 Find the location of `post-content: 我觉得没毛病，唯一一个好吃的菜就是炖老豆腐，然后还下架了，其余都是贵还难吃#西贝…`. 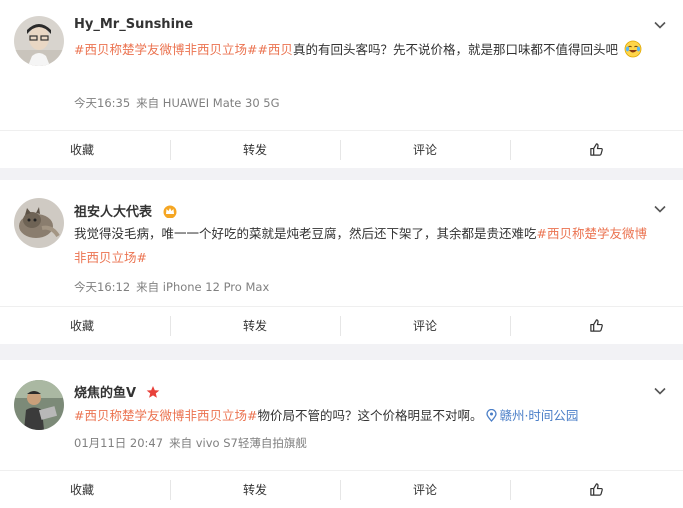

post-content: 我觉得没毛病，唯一一个好吃的菜就是炖老豆腐，然后还下架了，其余都是贵还难吃#西贝… is located at coordinates (365, 246).